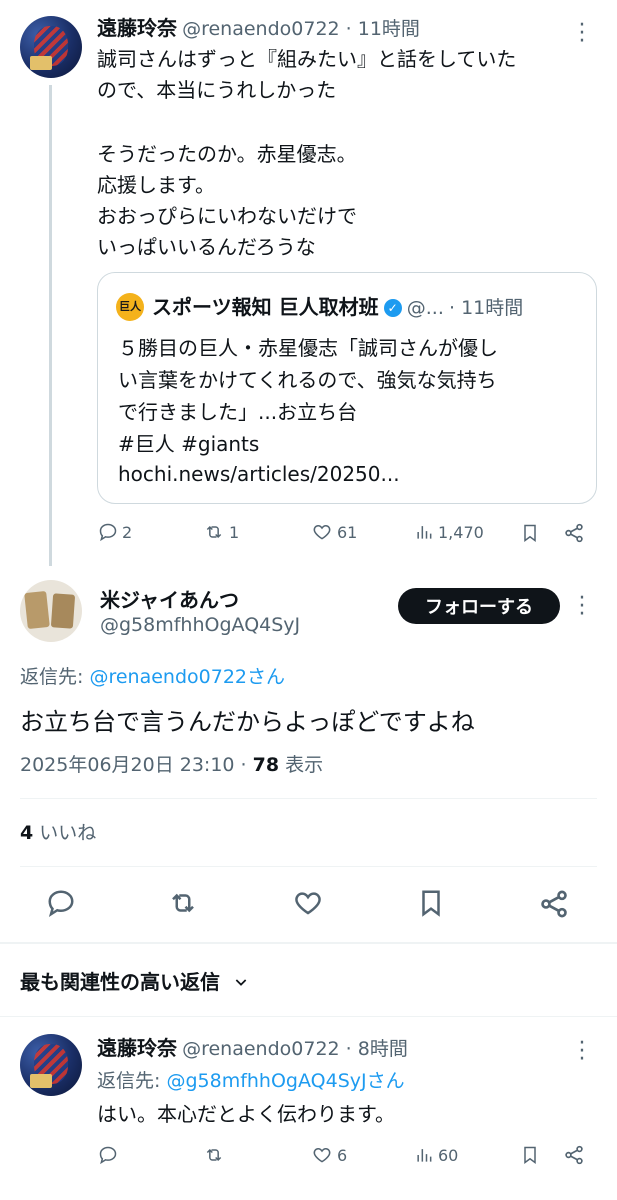  What do you see at coordinates (227, 216) in the screenshot?
I see `tweet-text-line: おおっぴらにいわないだけで` at bounding box center [227, 216].